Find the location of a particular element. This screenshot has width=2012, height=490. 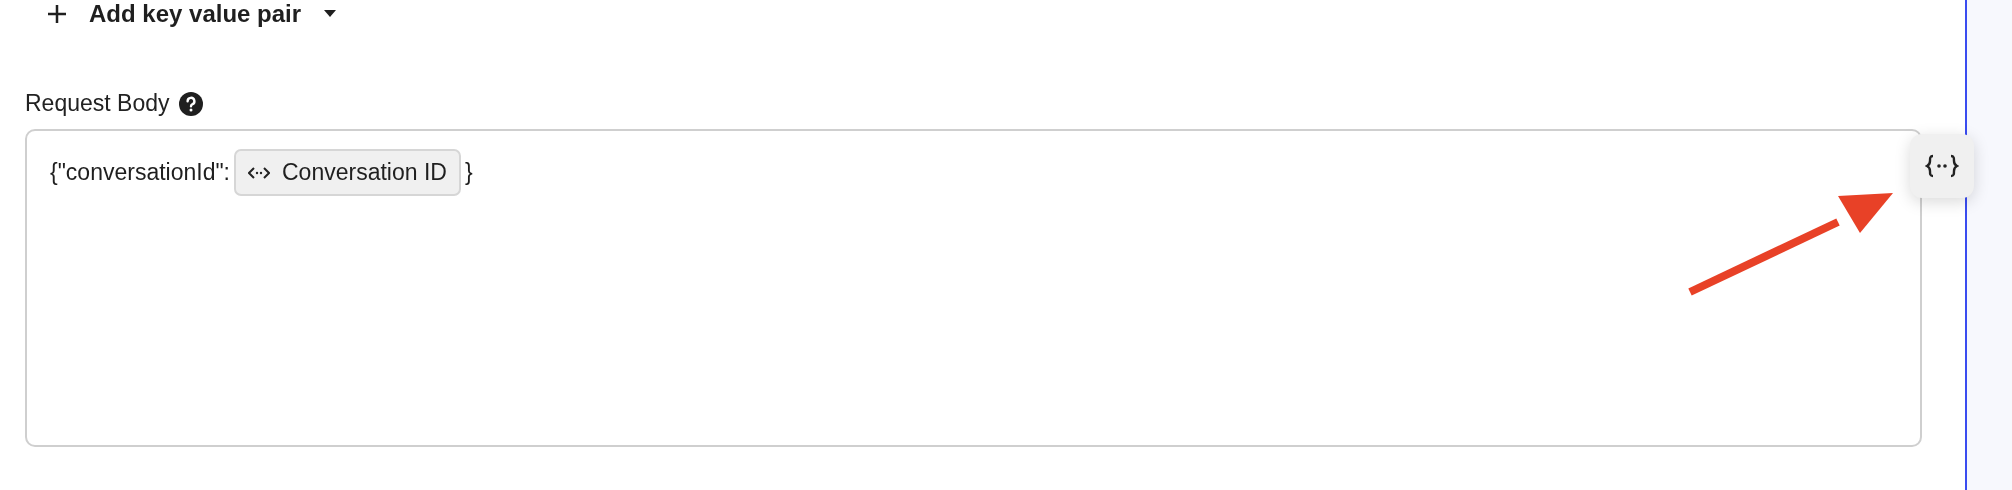

code-arrows-icon is located at coordinates (259, 172).